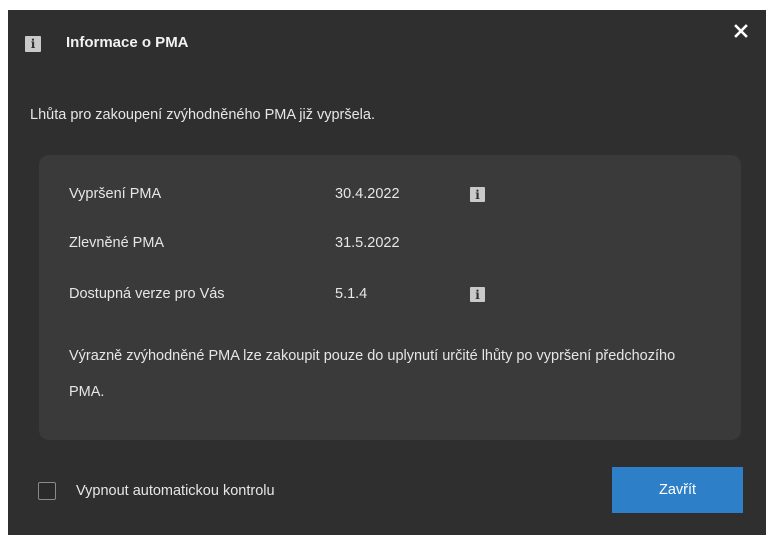 The image size is (768, 535). What do you see at coordinates (175, 491) in the screenshot?
I see `checkbox-label: Vypnout automatickou kontrolu` at bounding box center [175, 491].